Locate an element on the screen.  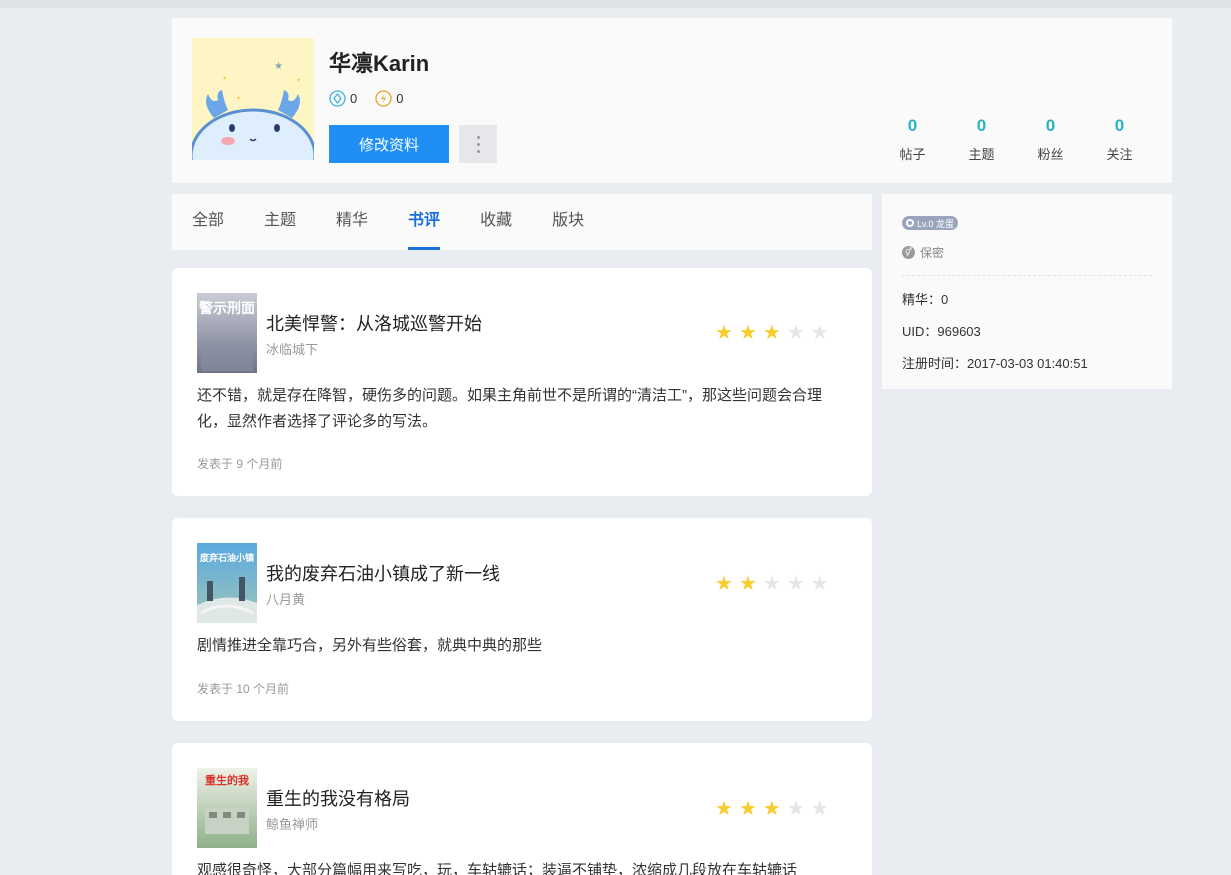
review-content: 剧情推进全靠巧合，另外有些俗套，就典中典的那些 is located at coordinates (370, 645).